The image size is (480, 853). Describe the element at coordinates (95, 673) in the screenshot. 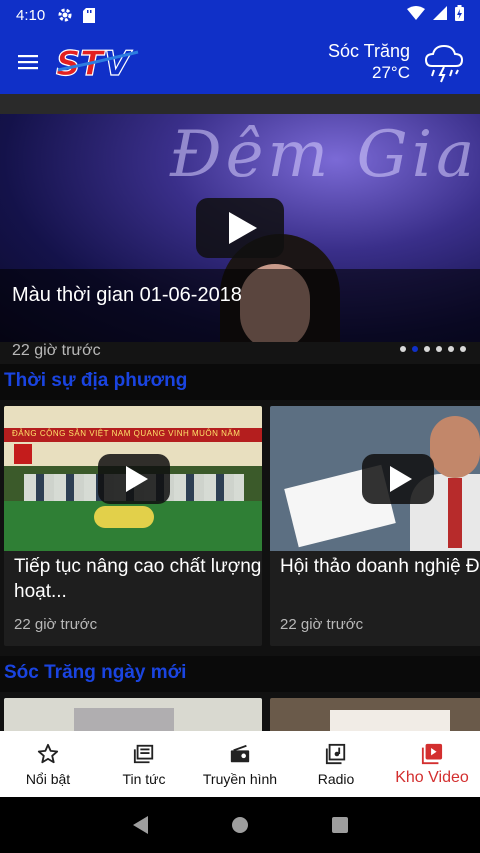

I see `section-title-soc-trang-ngay-moi: Sóc Trăng ngày mới` at that location.